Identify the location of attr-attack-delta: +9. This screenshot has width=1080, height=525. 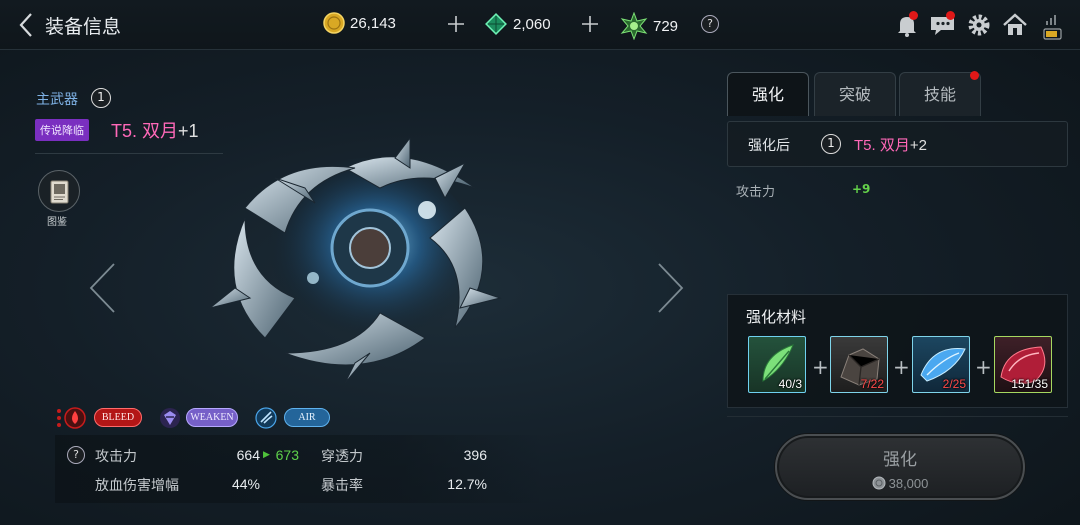
(861, 189).